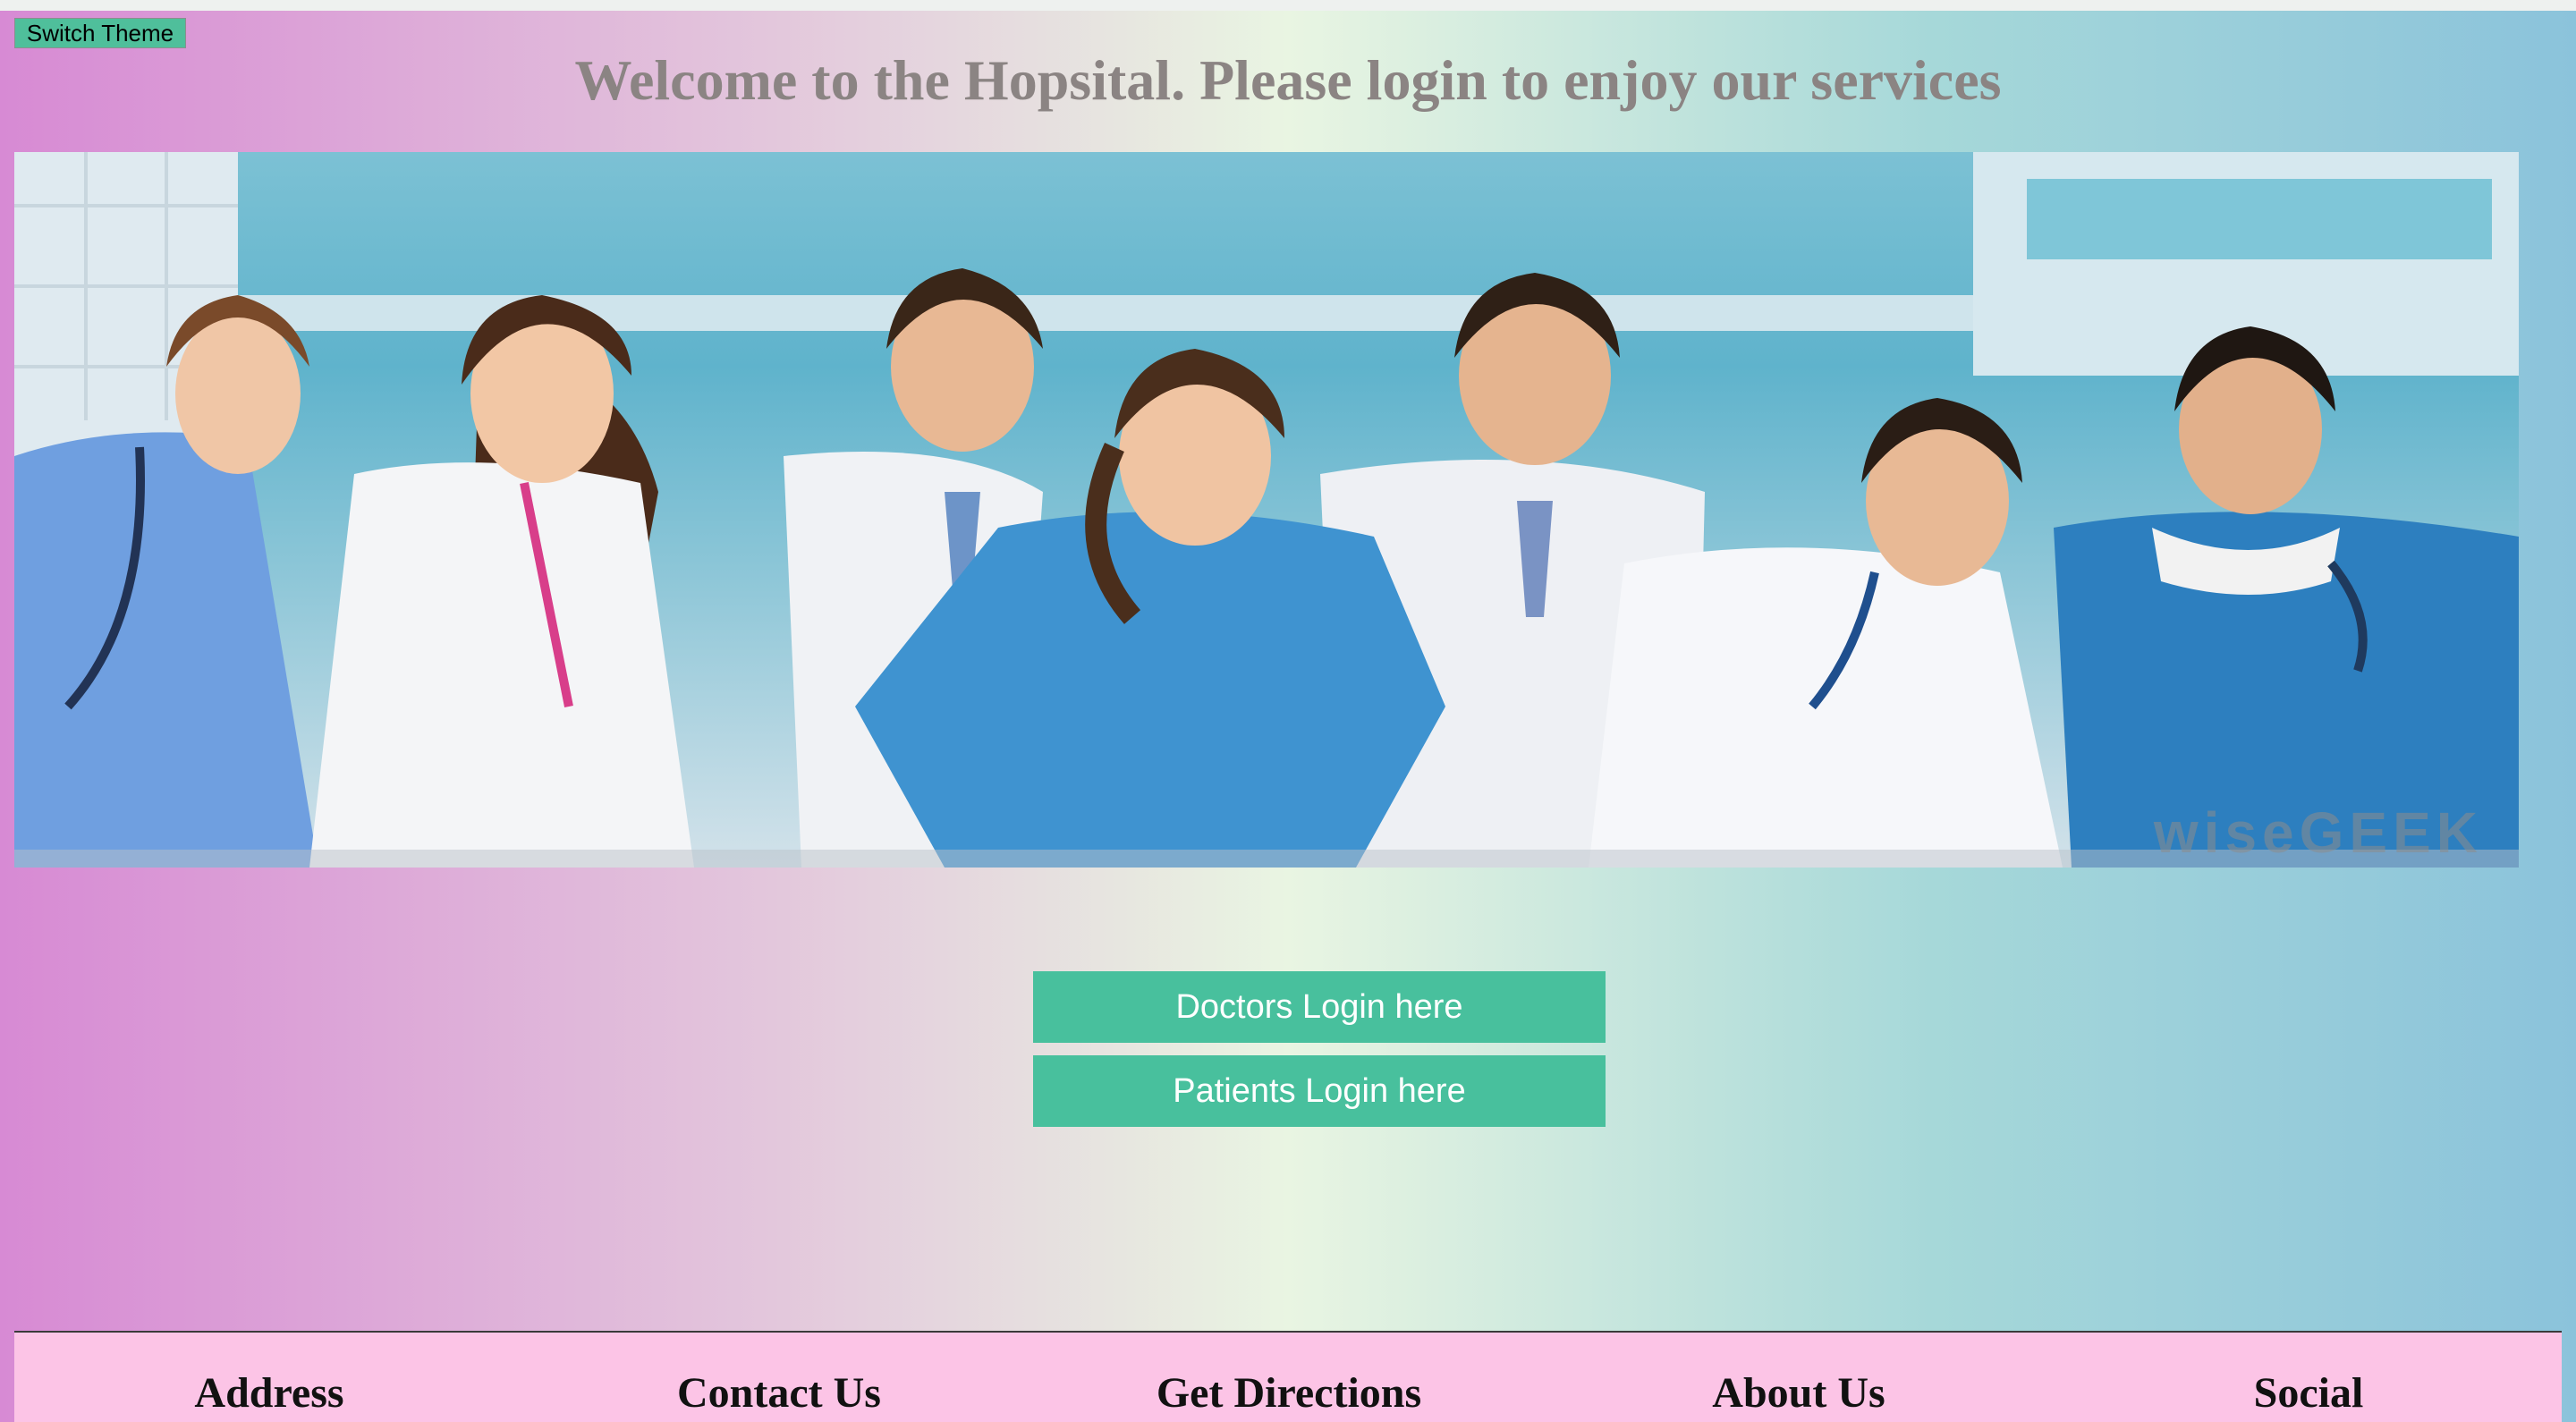  What do you see at coordinates (269, 1393) in the screenshot?
I see `footer-address: Address` at bounding box center [269, 1393].